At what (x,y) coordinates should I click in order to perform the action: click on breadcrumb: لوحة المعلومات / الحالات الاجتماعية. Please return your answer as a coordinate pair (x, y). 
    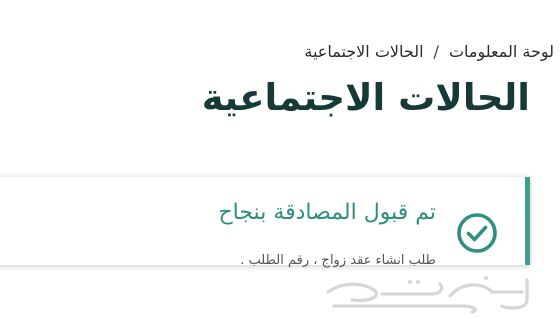
    Looking at the image, I should click on (429, 51).